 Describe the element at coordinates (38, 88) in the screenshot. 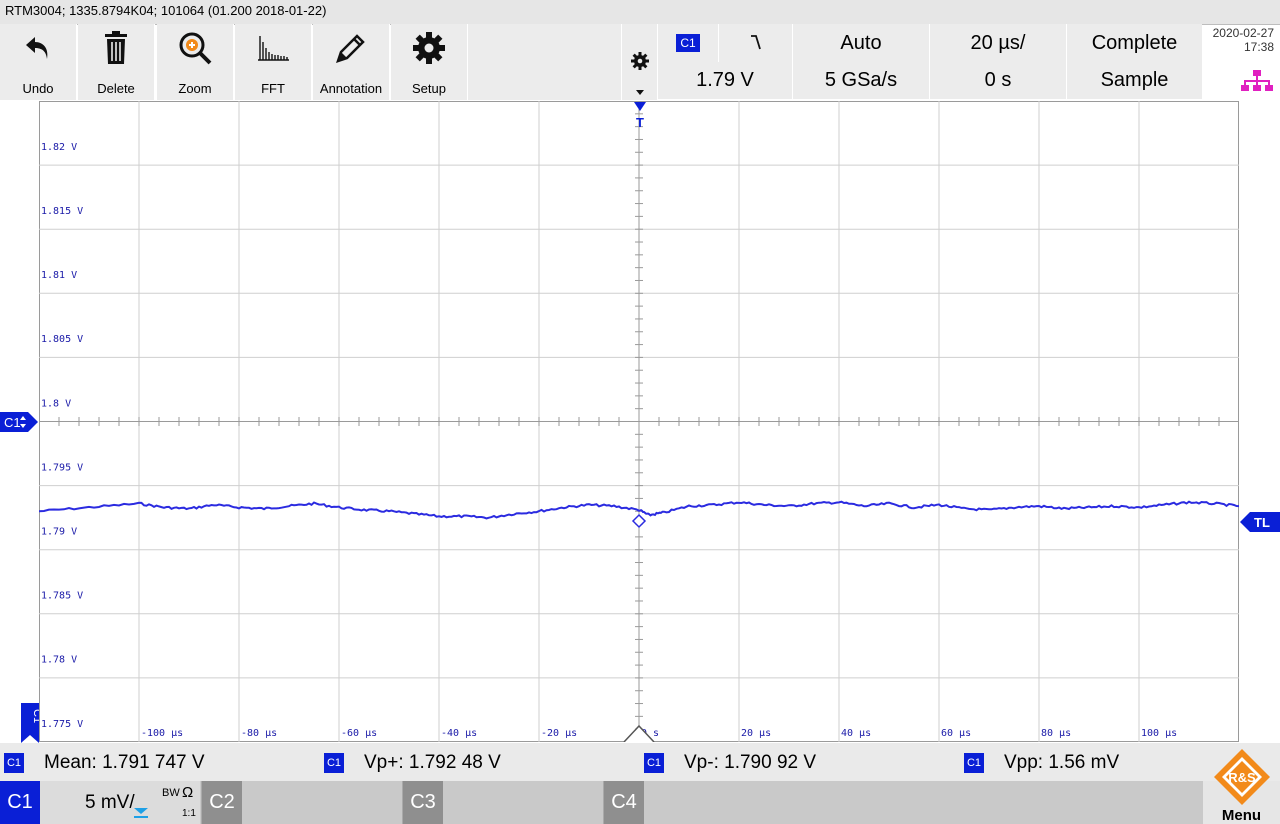

I see `undo-label: Undo` at that location.